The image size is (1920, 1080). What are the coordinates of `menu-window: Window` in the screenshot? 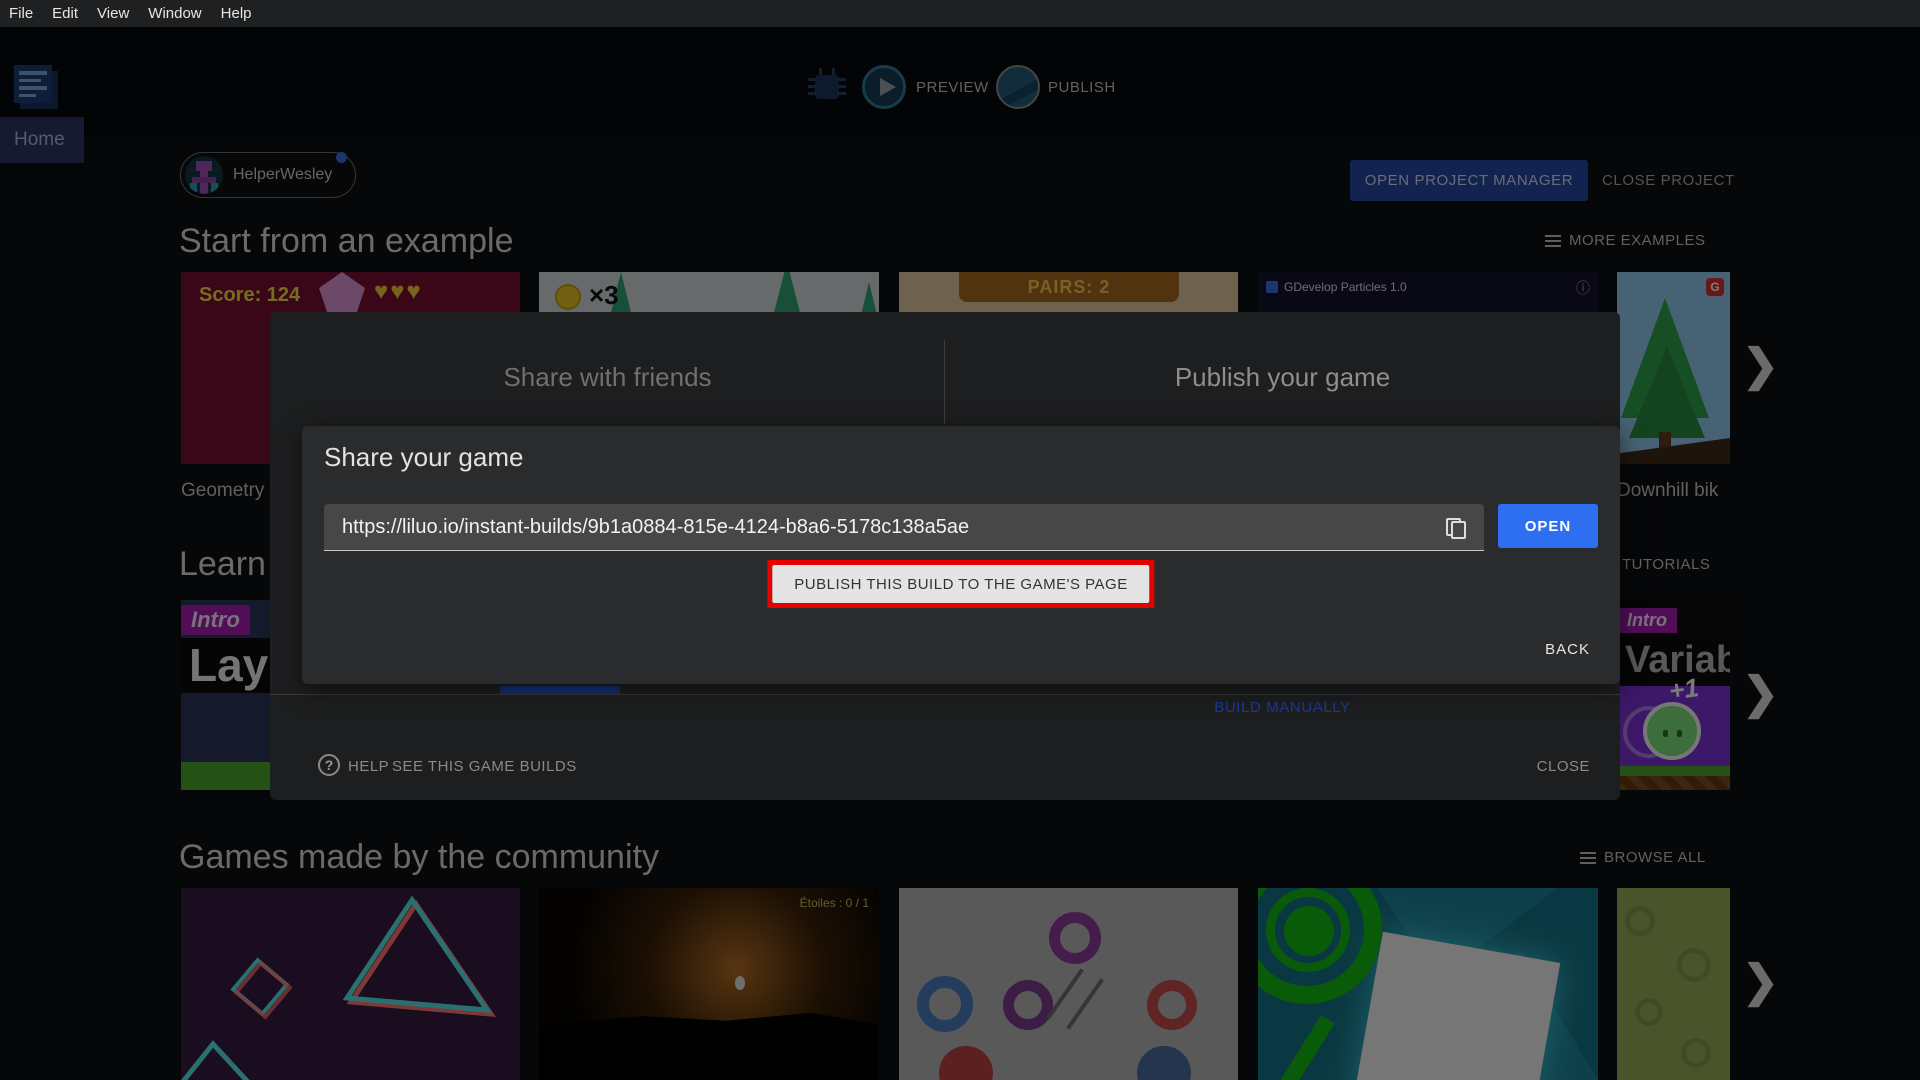 It's located at (174, 13).